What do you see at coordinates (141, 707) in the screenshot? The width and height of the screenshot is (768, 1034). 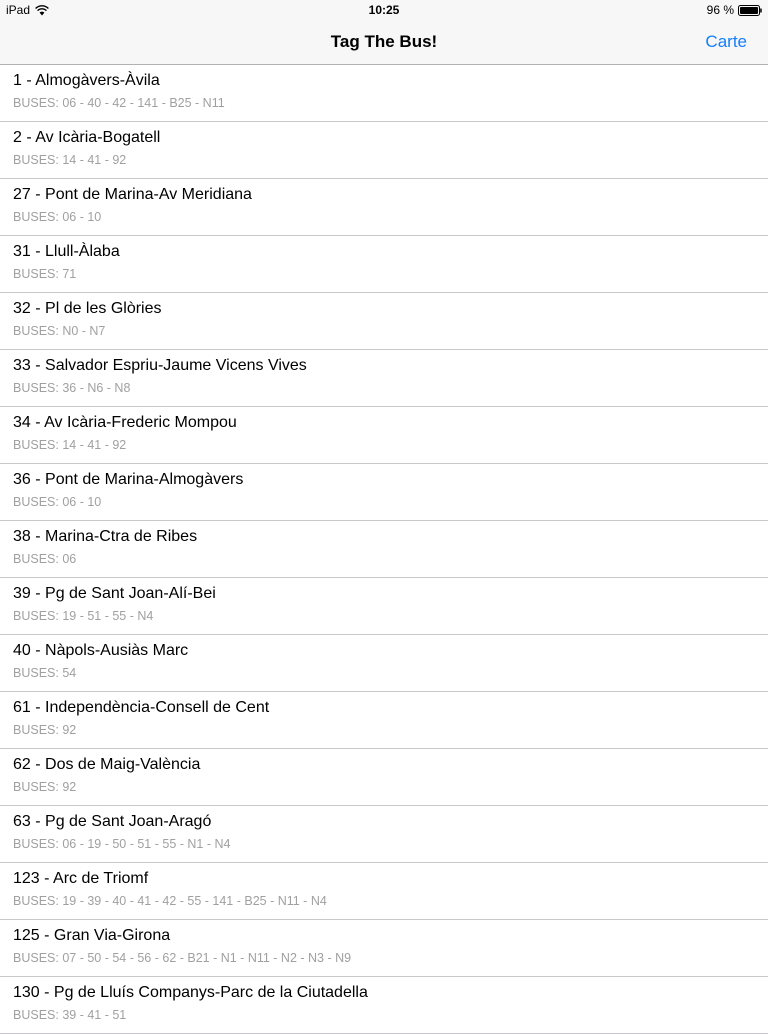 I see `stop-title: 61 - Independència-Consell de Cent` at bounding box center [141, 707].